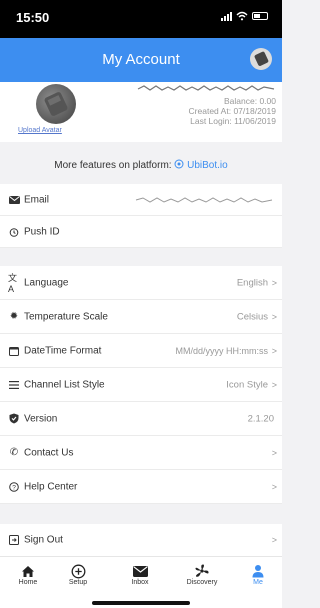 The width and height of the screenshot is (320, 608). Describe the element at coordinates (179, 164) in the screenshot. I see `chat-icon` at that location.